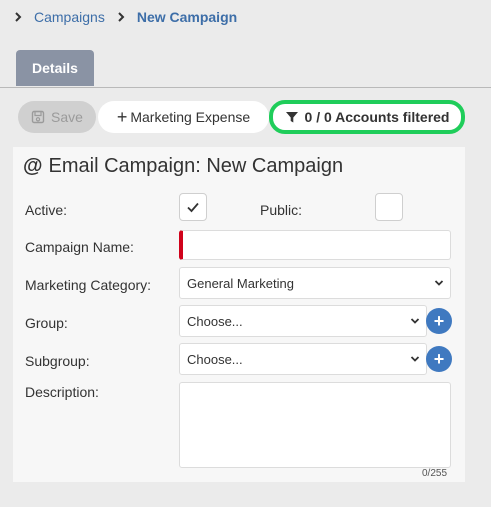  What do you see at coordinates (62, 392) in the screenshot?
I see `description-label: Description:` at bounding box center [62, 392].